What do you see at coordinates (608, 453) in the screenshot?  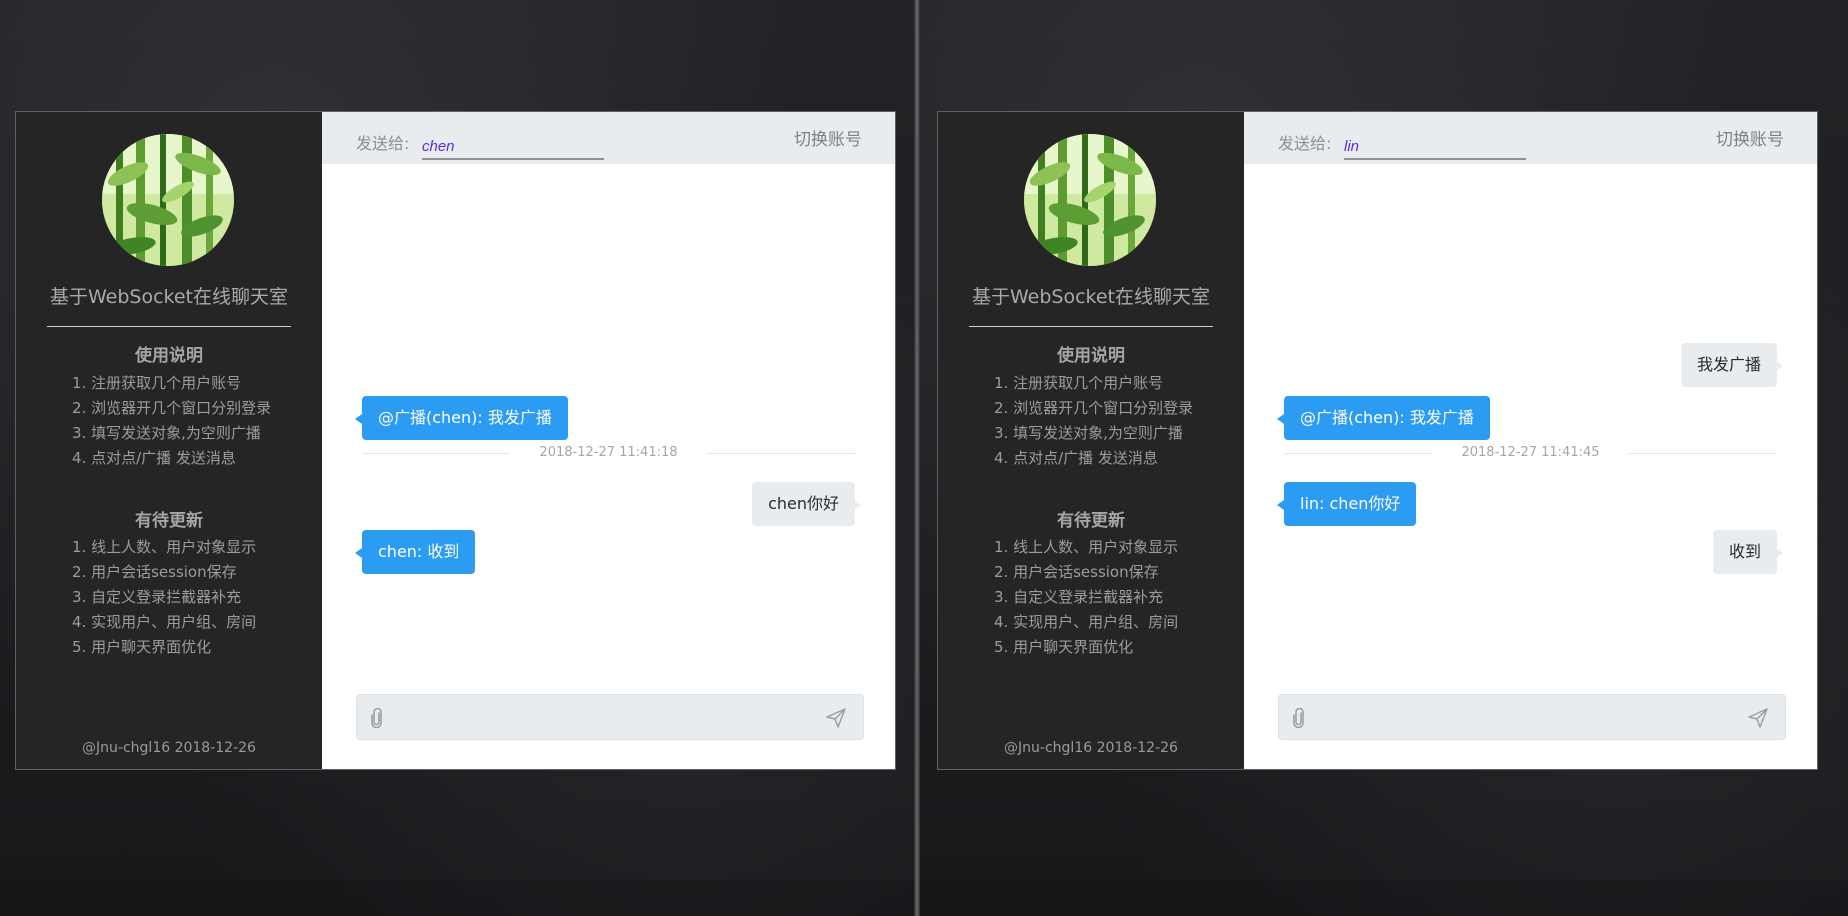 I see `time-separator: 2018-12-27 11:41:18` at bounding box center [608, 453].